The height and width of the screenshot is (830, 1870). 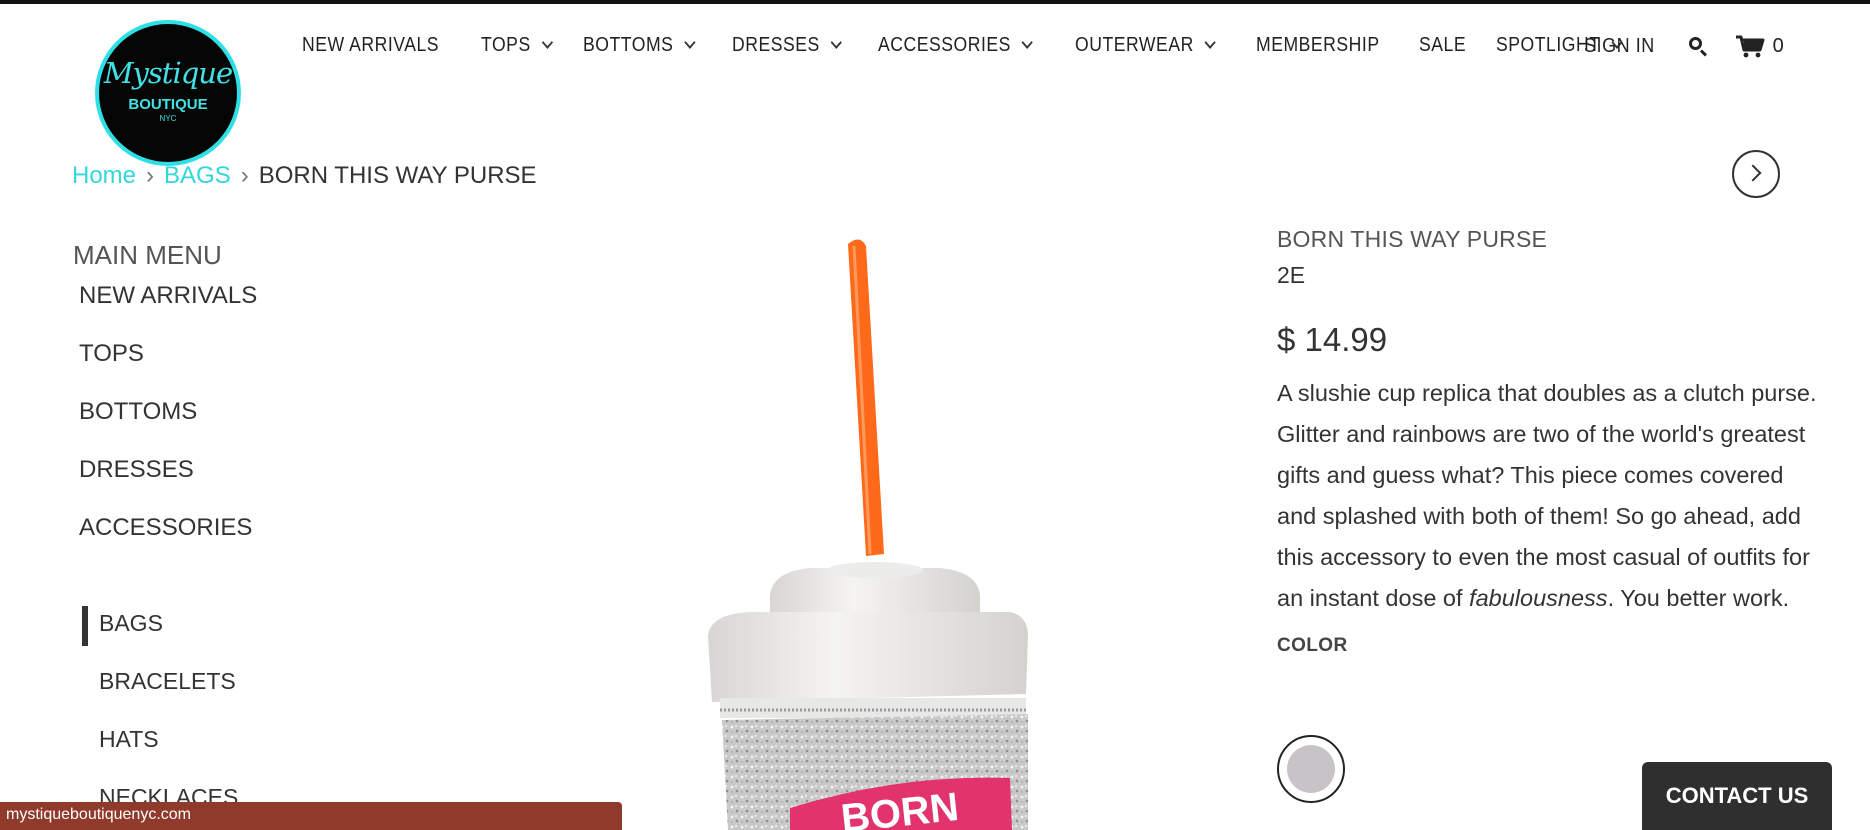 I want to click on product-sku: 2E, so click(x=1291, y=275).